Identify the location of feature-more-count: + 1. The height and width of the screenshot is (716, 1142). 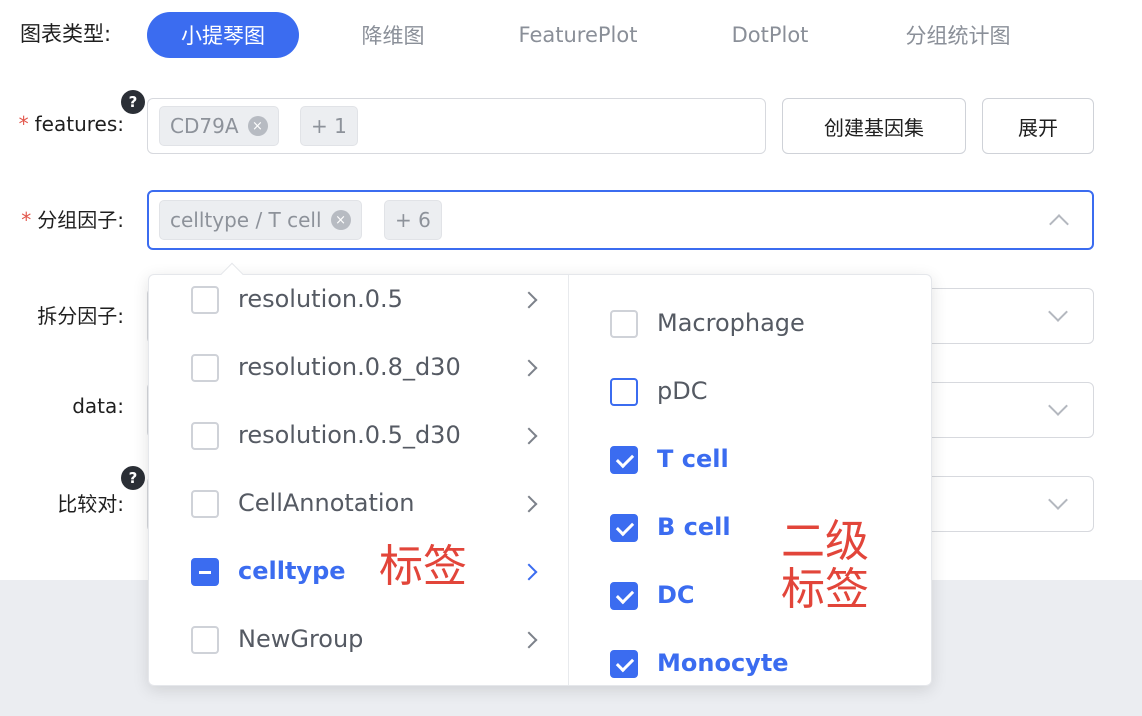
(329, 126).